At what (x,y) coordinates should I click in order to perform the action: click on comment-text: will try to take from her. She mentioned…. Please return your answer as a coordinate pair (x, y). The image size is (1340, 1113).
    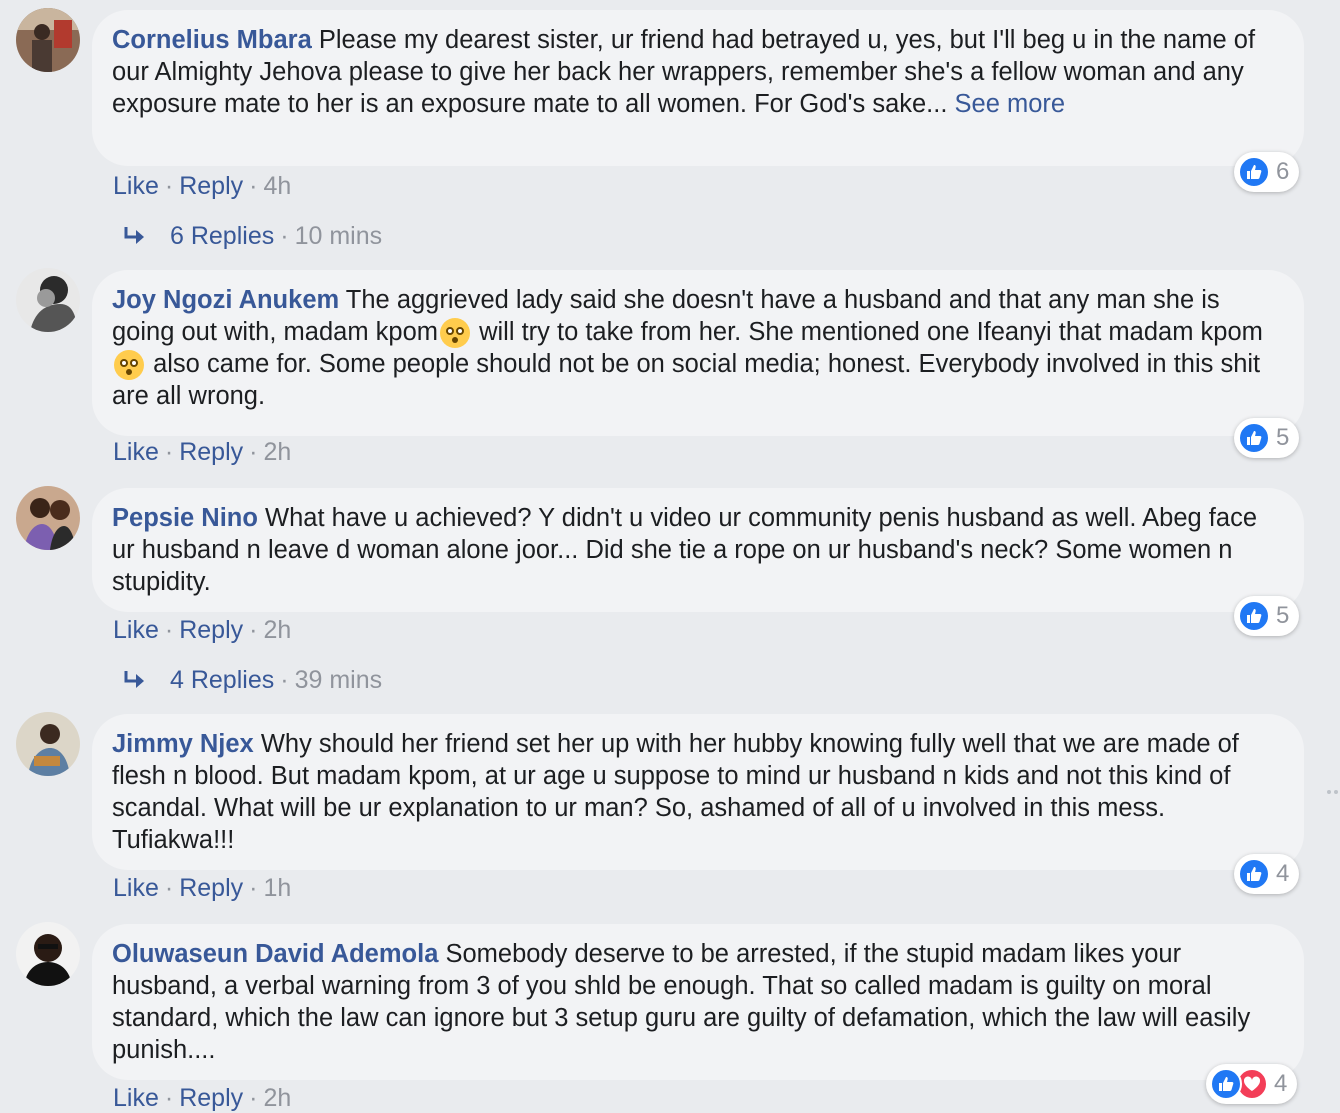
    Looking at the image, I should click on (867, 332).